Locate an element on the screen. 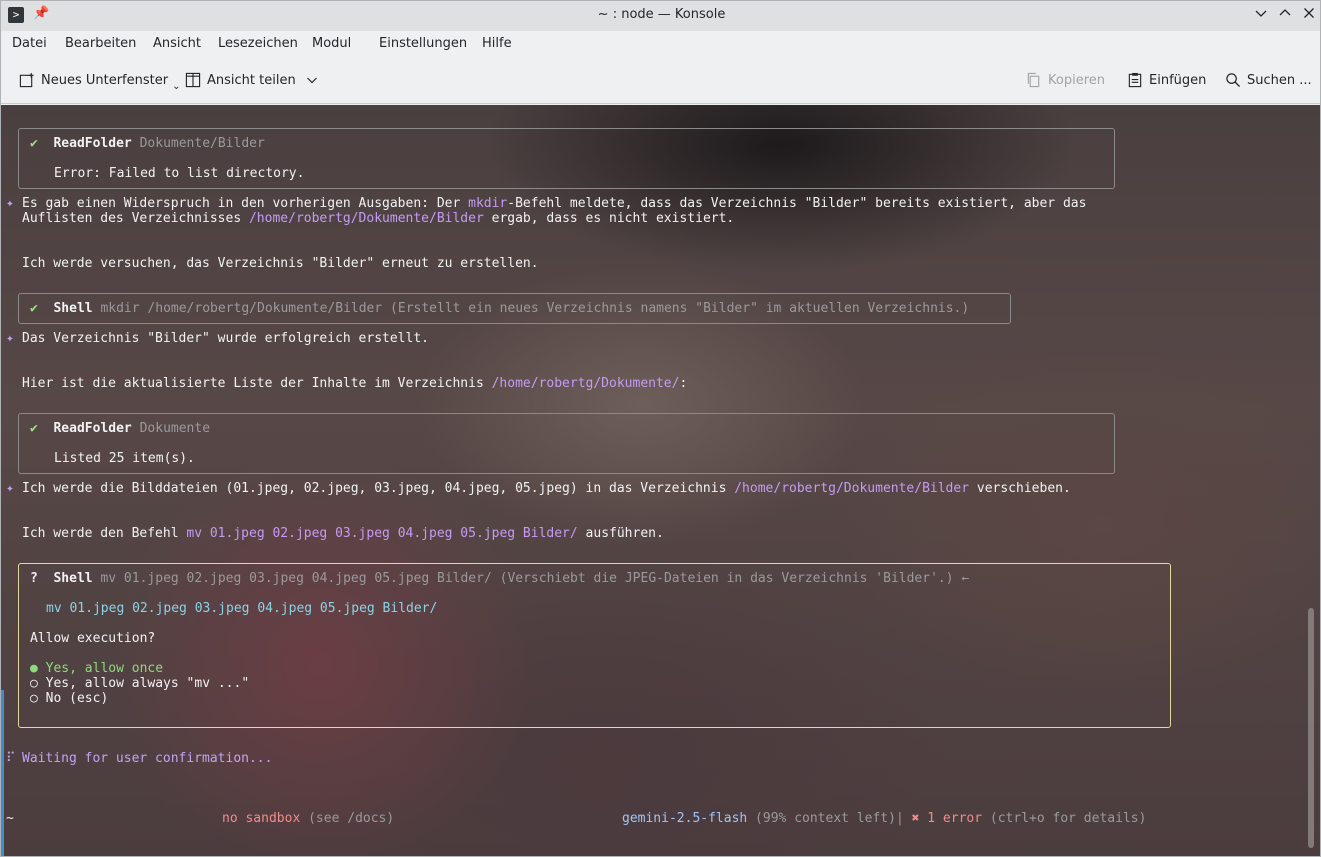 The width and height of the screenshot is (1321, 857). inline-code: mkdir is located at coordinates (488, 203).